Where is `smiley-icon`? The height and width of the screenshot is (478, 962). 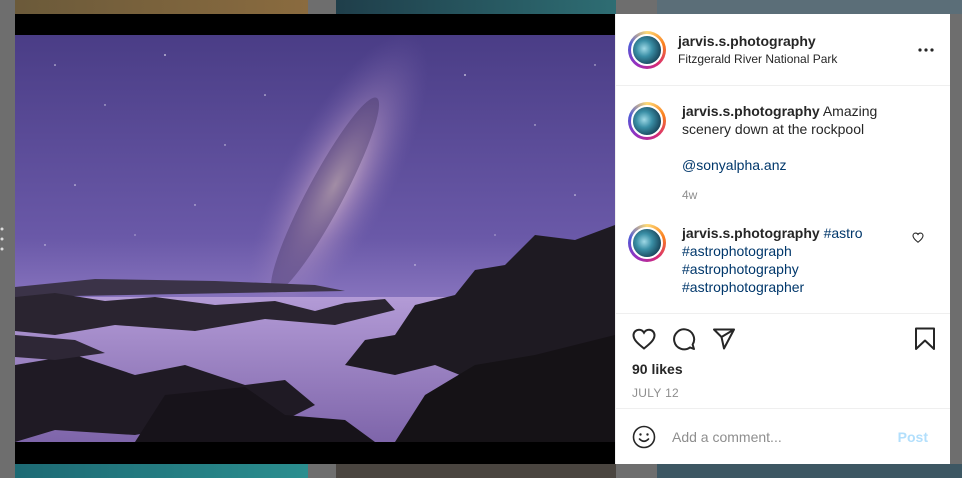 smiley-icon is located at coordinates (644, 436).